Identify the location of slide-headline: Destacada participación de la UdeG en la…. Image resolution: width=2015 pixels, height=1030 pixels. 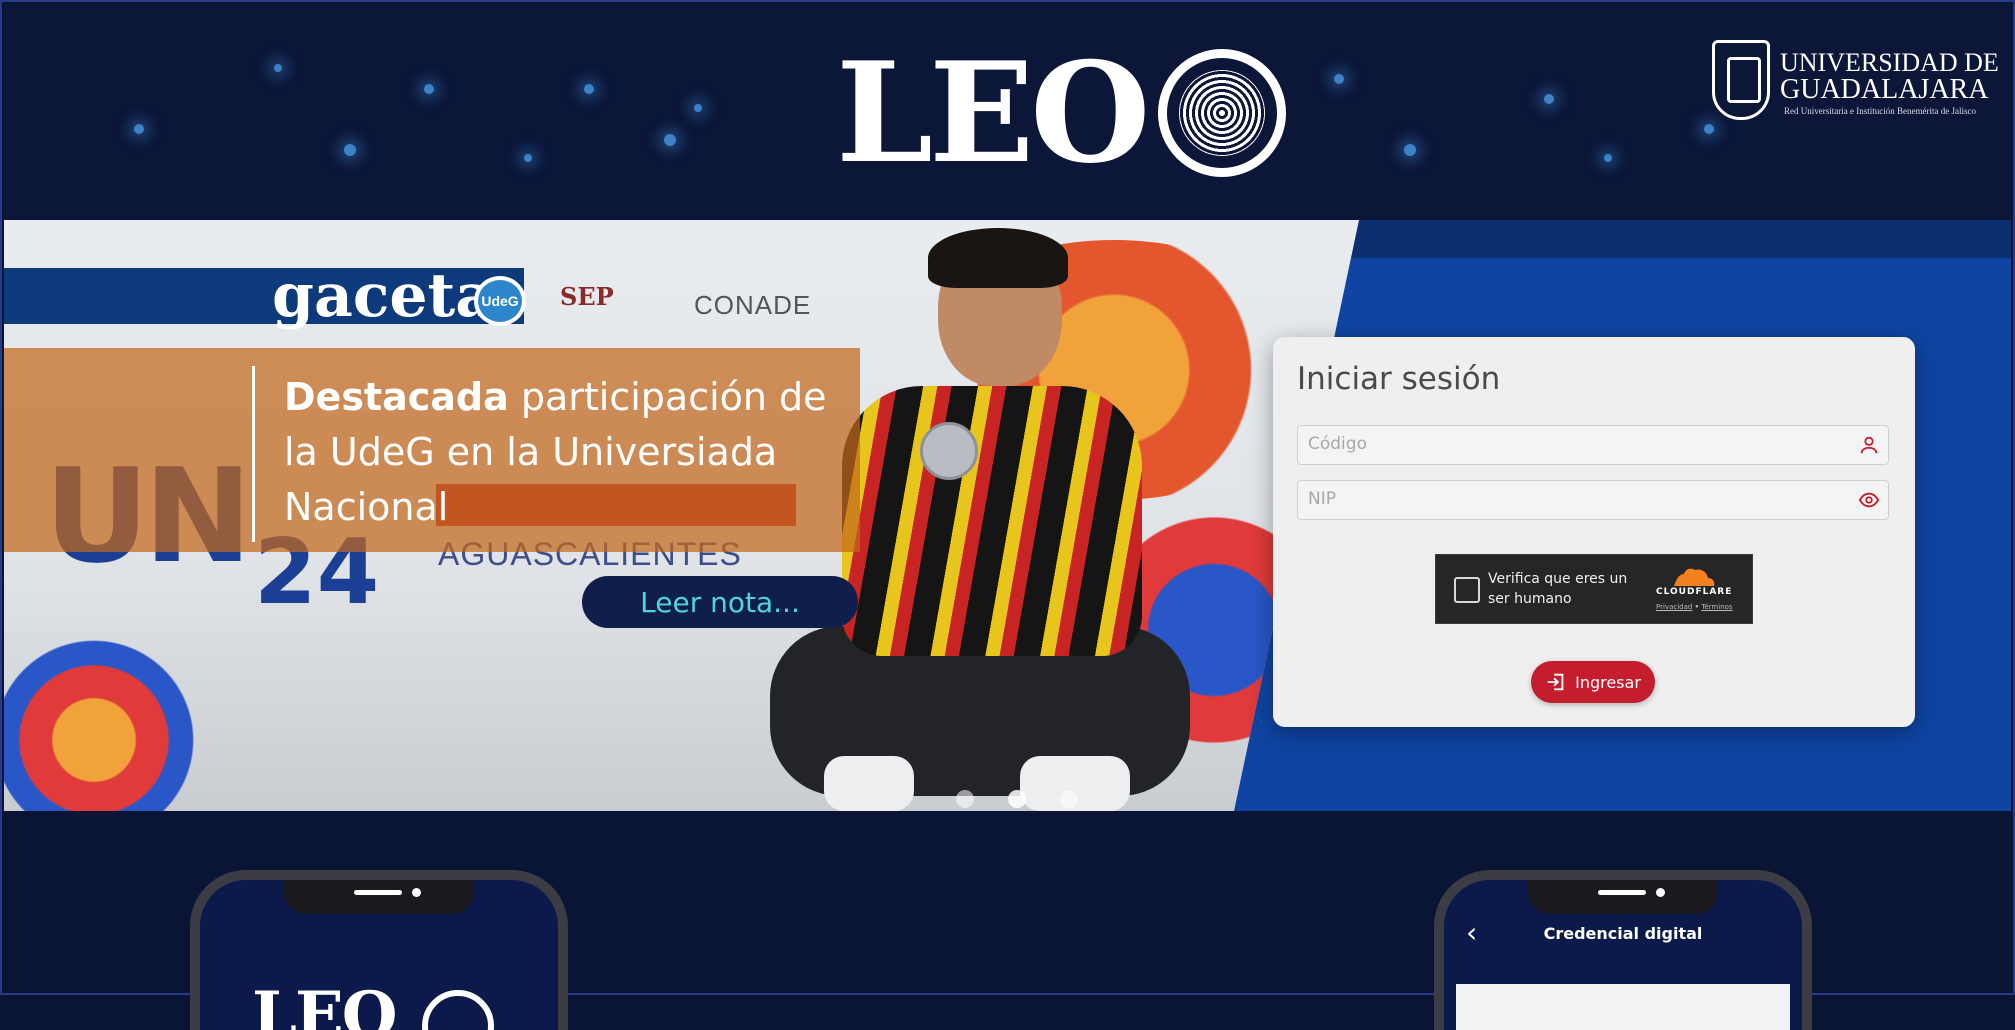
(564, 452).